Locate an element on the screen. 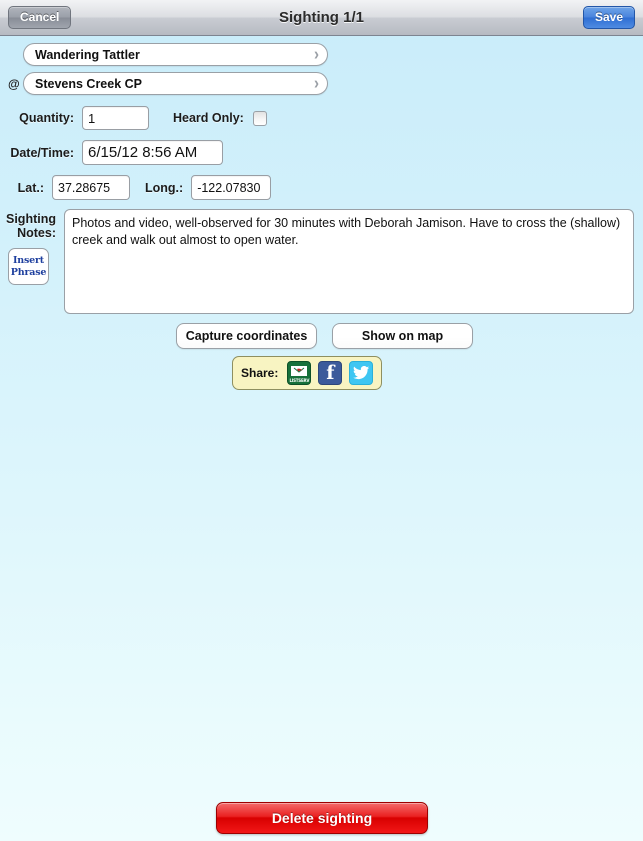 The height and width of the screenshot is (841, 643). twitter-bird-glyph is located at coordinates (361, 373).